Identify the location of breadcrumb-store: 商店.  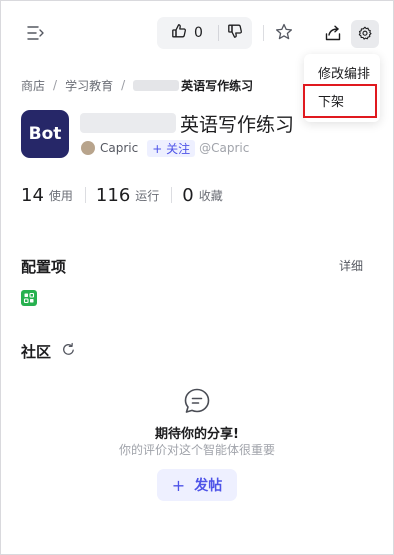
(33, 85).